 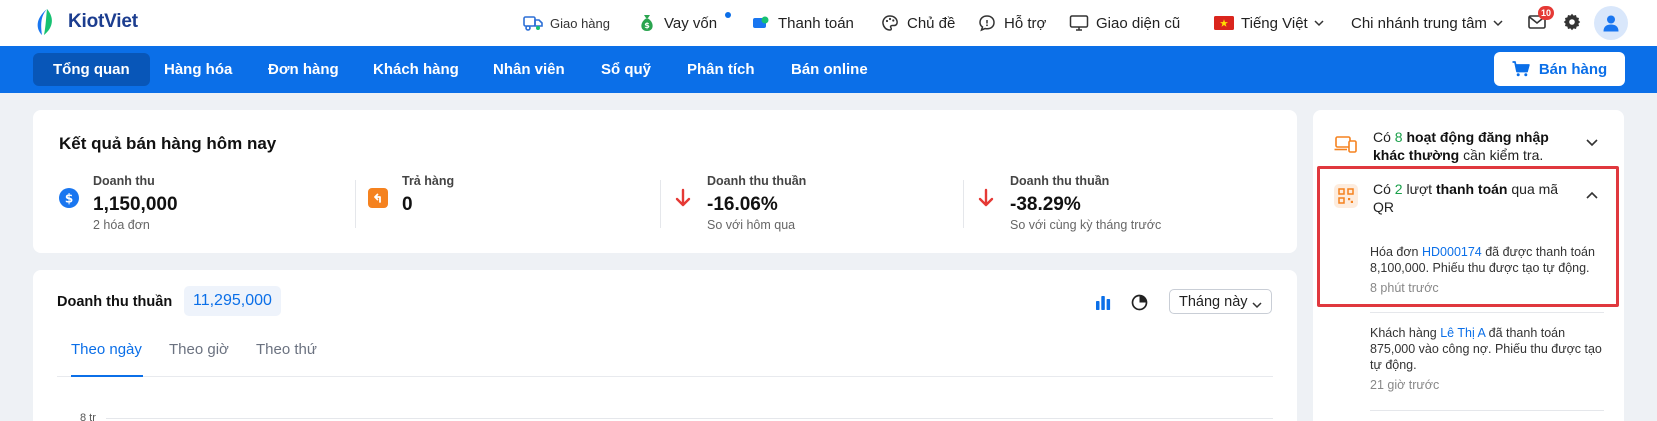 What do you see at coordinates (1025, 23) in the screenshot?
I see `topnav-support-label: Hỗ trợ` at bounding box center [1025, 23].